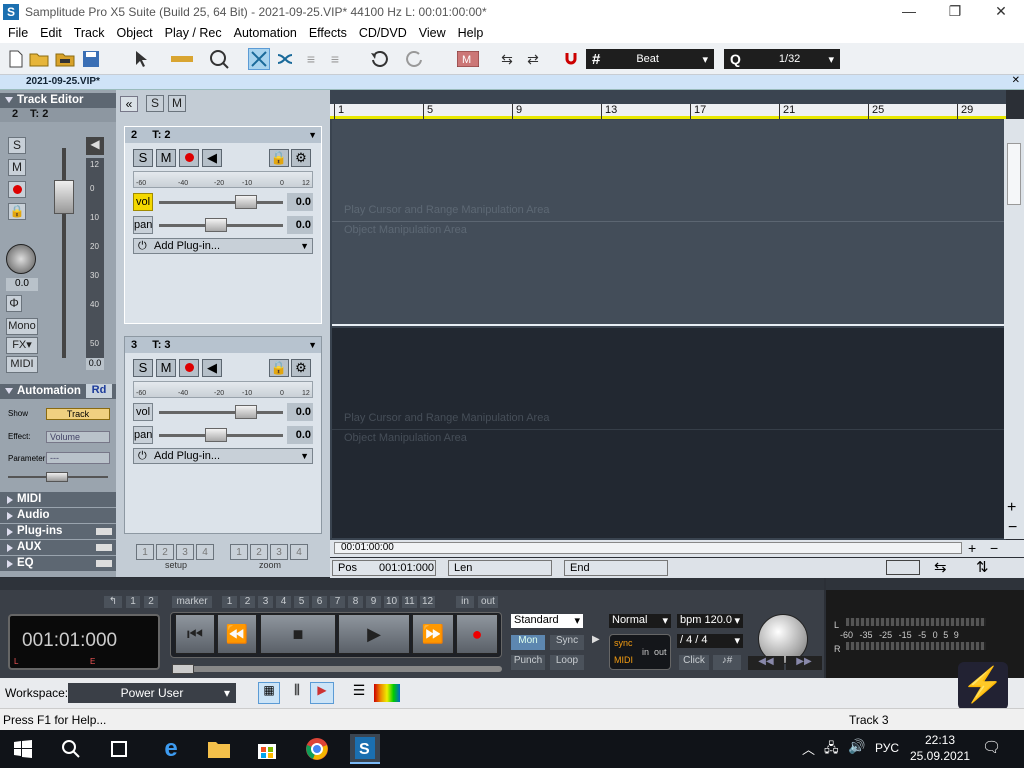 The width and height of the screenshot is (1024, 768). Describe the element at coordinates (710, 641) in the screenshot. I see `time-signature-field: / 4 / 4 ▾` at that location.